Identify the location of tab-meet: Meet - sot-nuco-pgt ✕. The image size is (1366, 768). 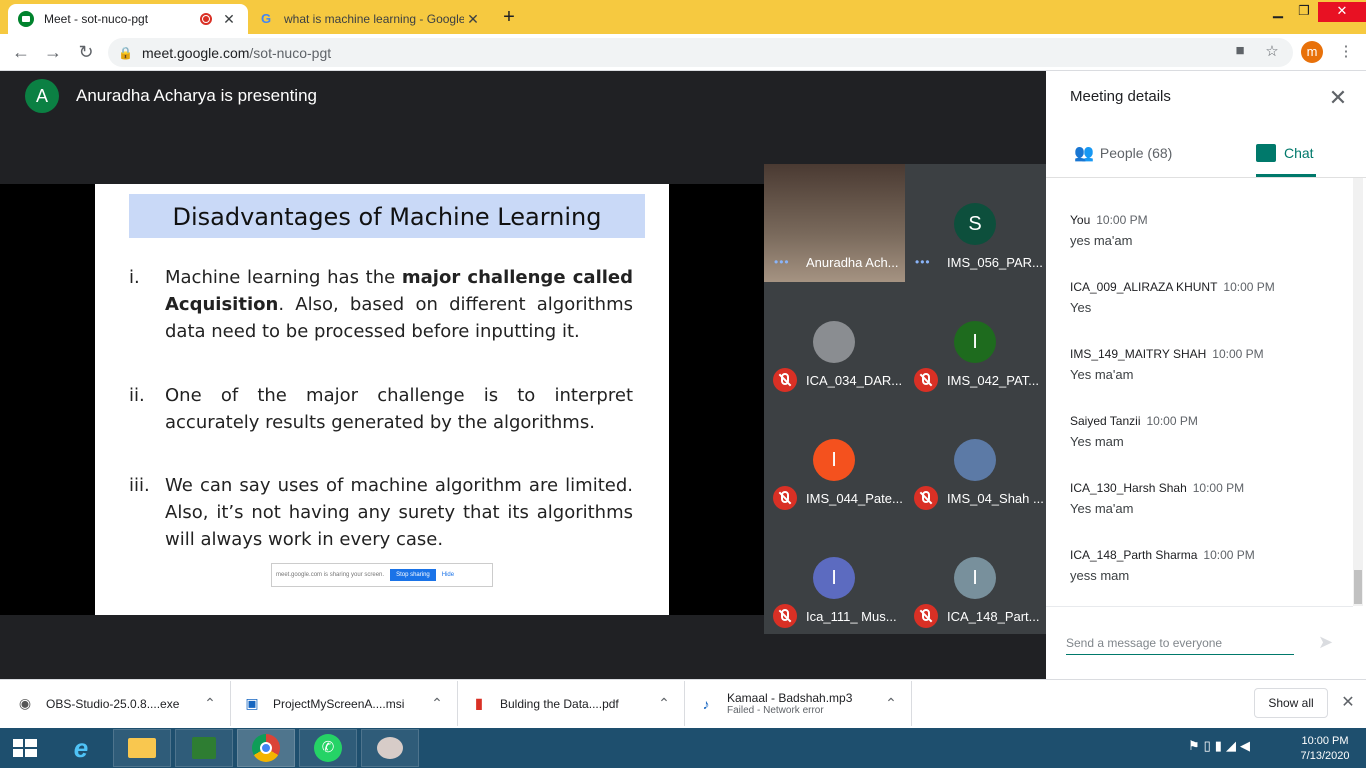
(128, 19).